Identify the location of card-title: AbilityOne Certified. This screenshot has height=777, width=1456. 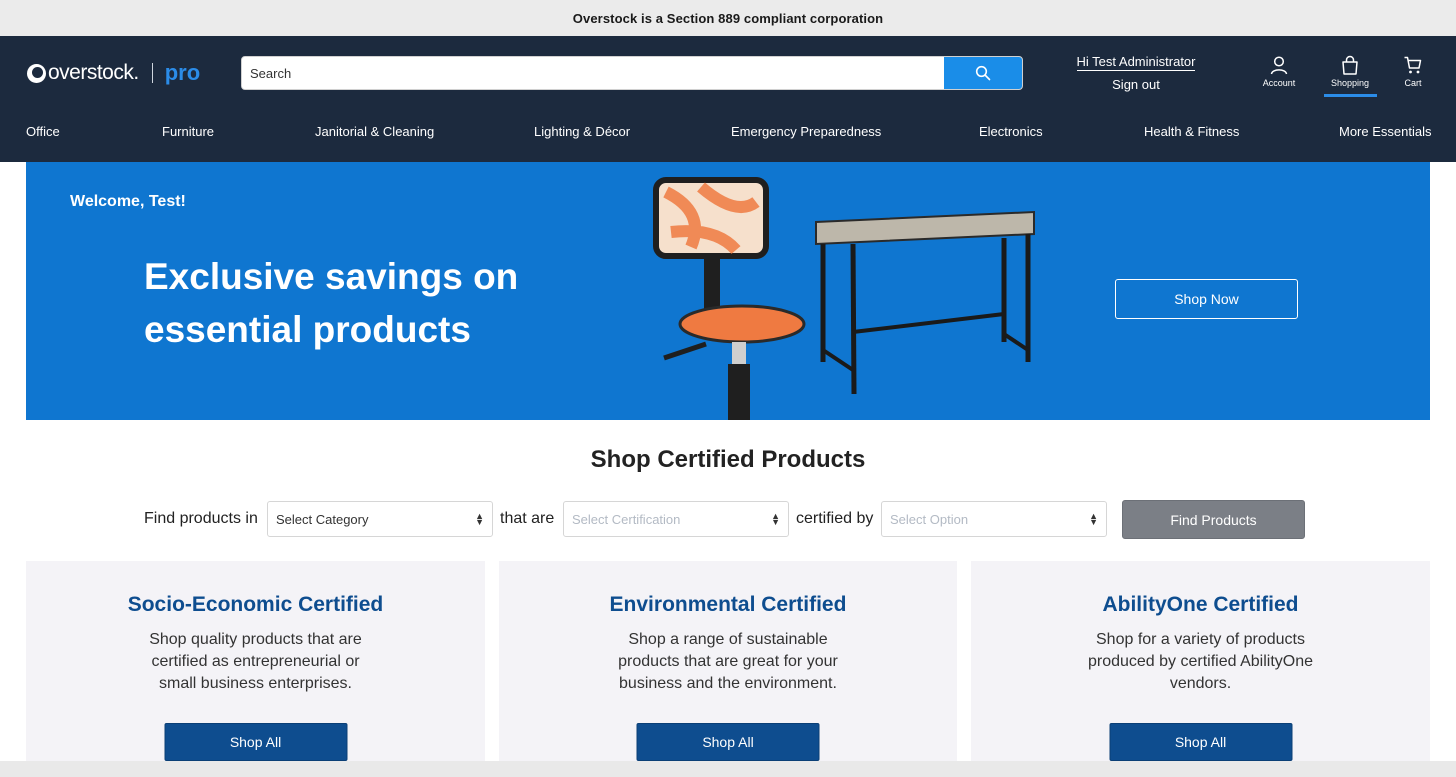
(1200, 604).